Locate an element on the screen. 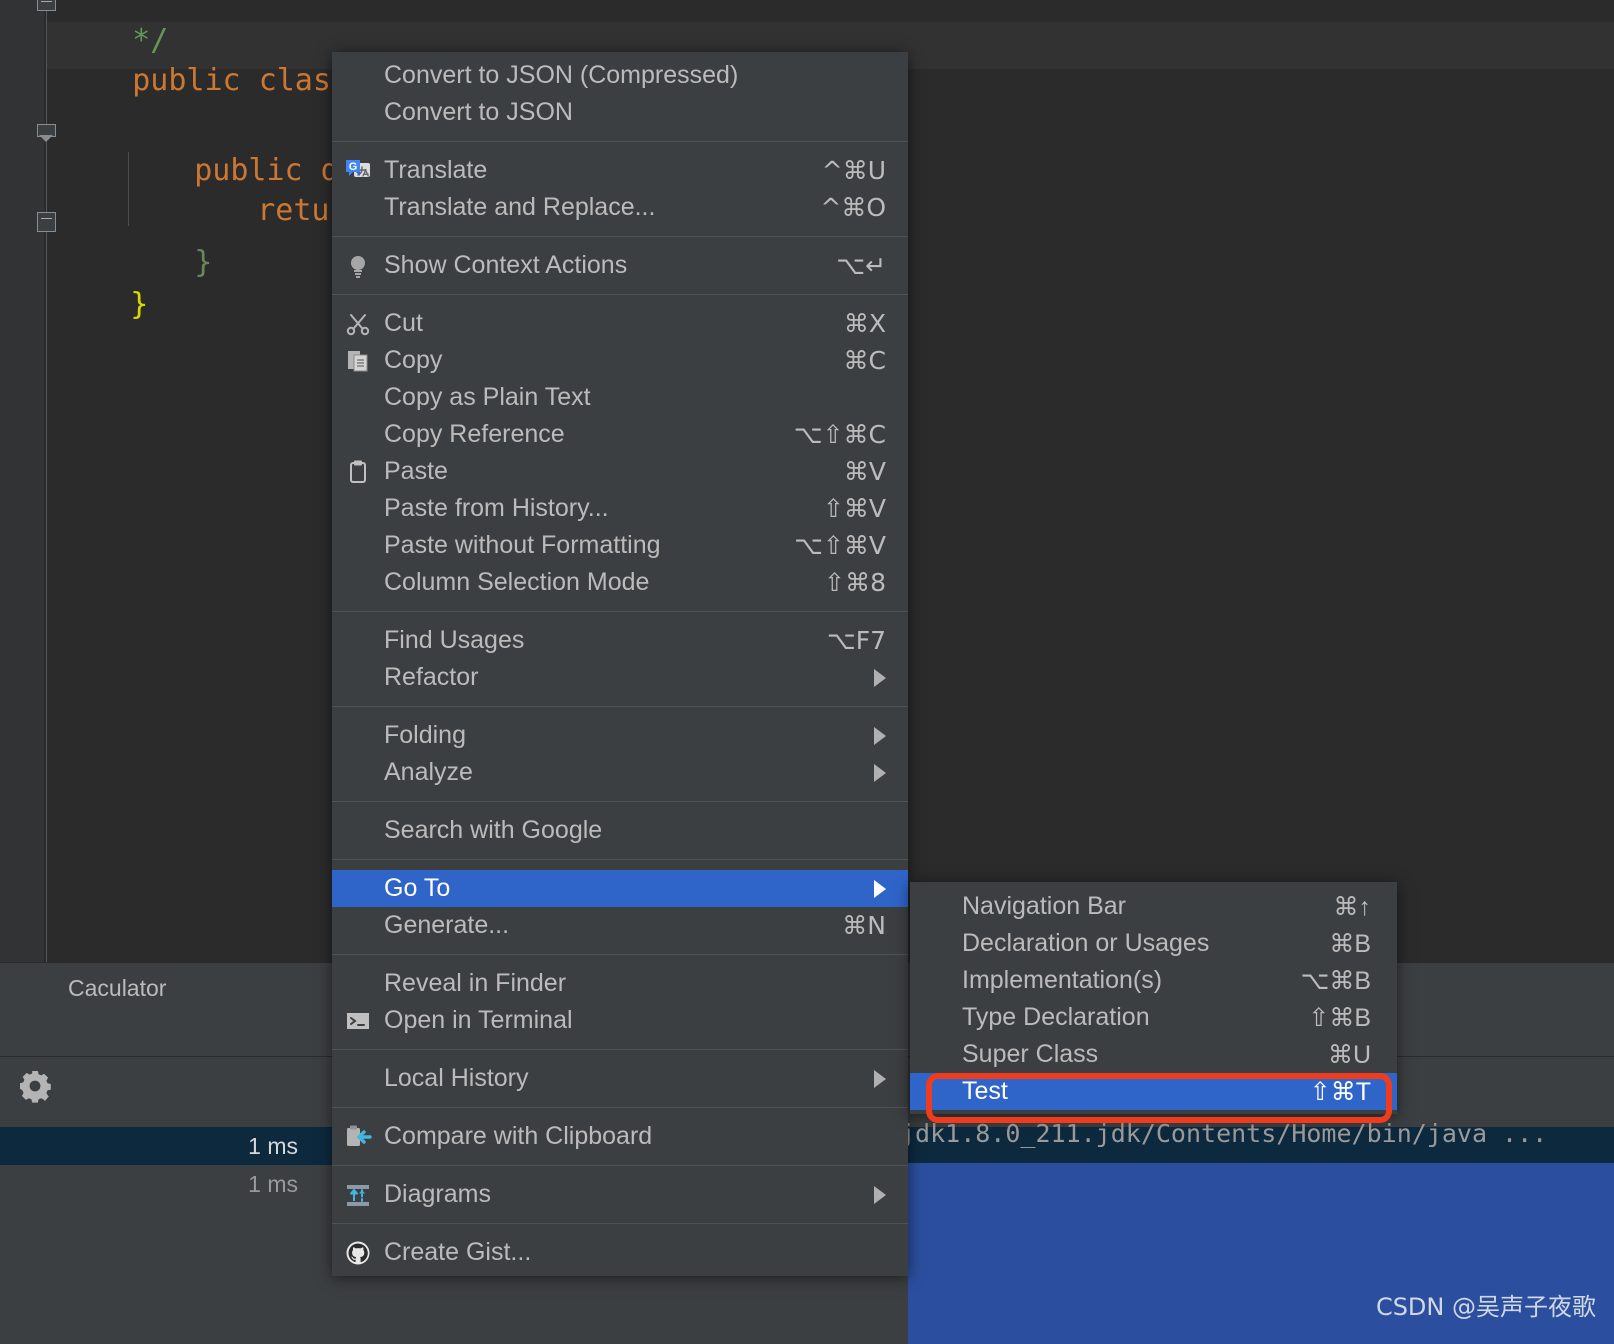 Image resolution: width=1614 pixels, height=1344 pixels. menu-item-label: Convert to JSON is located at coordinates (478, 112).